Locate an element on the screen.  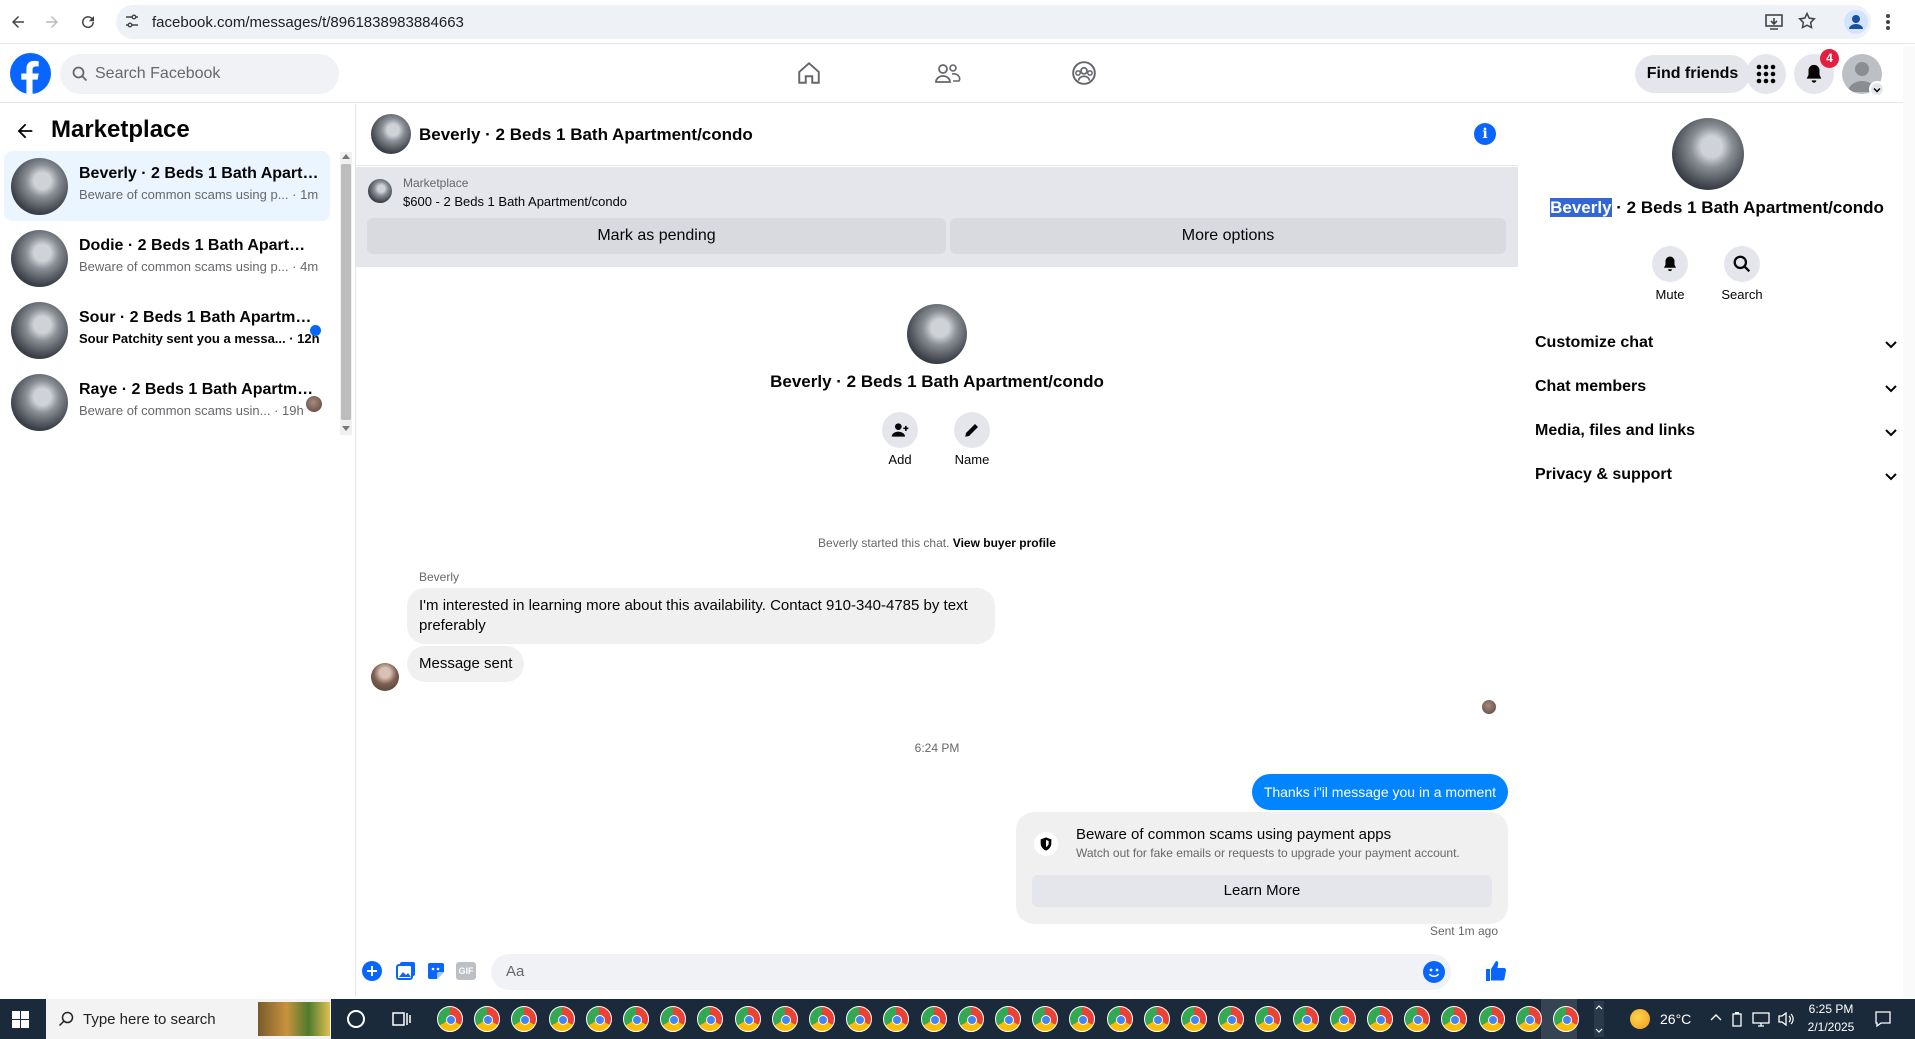
notification-center-icon is located at coordinates (1883, 1021).